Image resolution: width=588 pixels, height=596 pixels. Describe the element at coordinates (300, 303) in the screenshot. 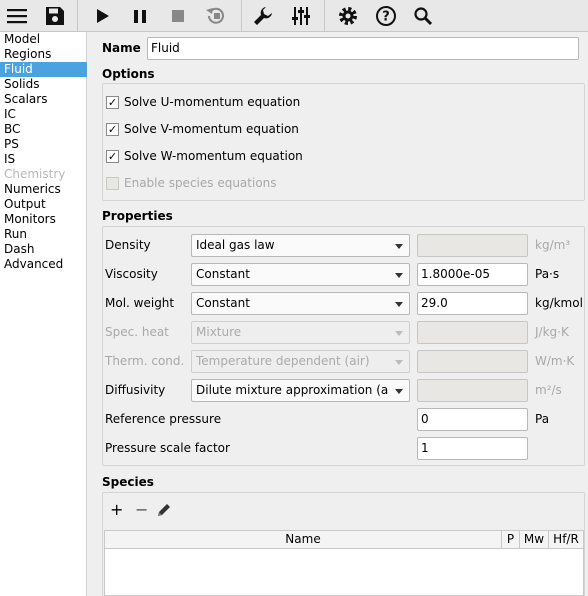

I see `mol-weight-model-select: Constant` at that location.